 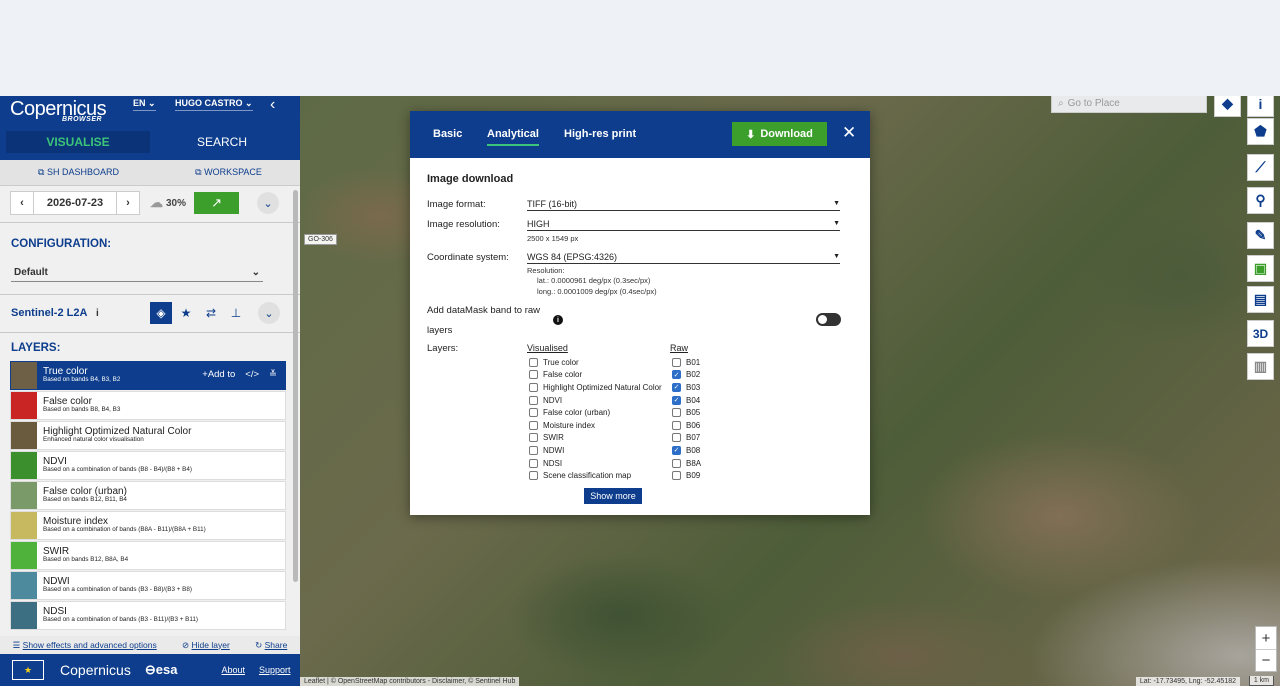 I want to click on 3d-icon: 3D, so click(x=1260, y=333).